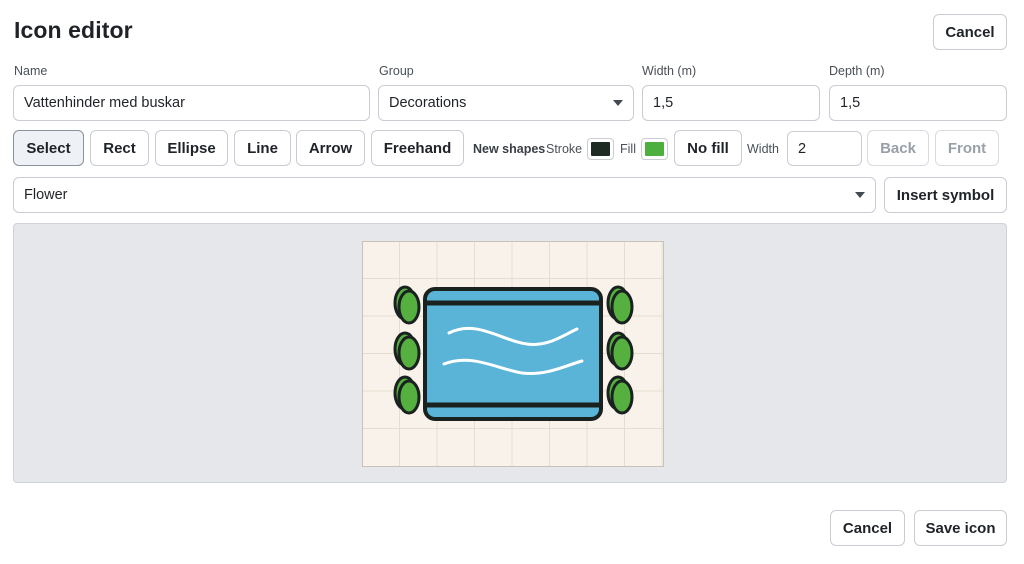 Image resolution: width=1024 pixels, height=564 pixels. Describe the element at coordinates (898, 148) in the screenshot. I see `send-back-button: Back` at that location.